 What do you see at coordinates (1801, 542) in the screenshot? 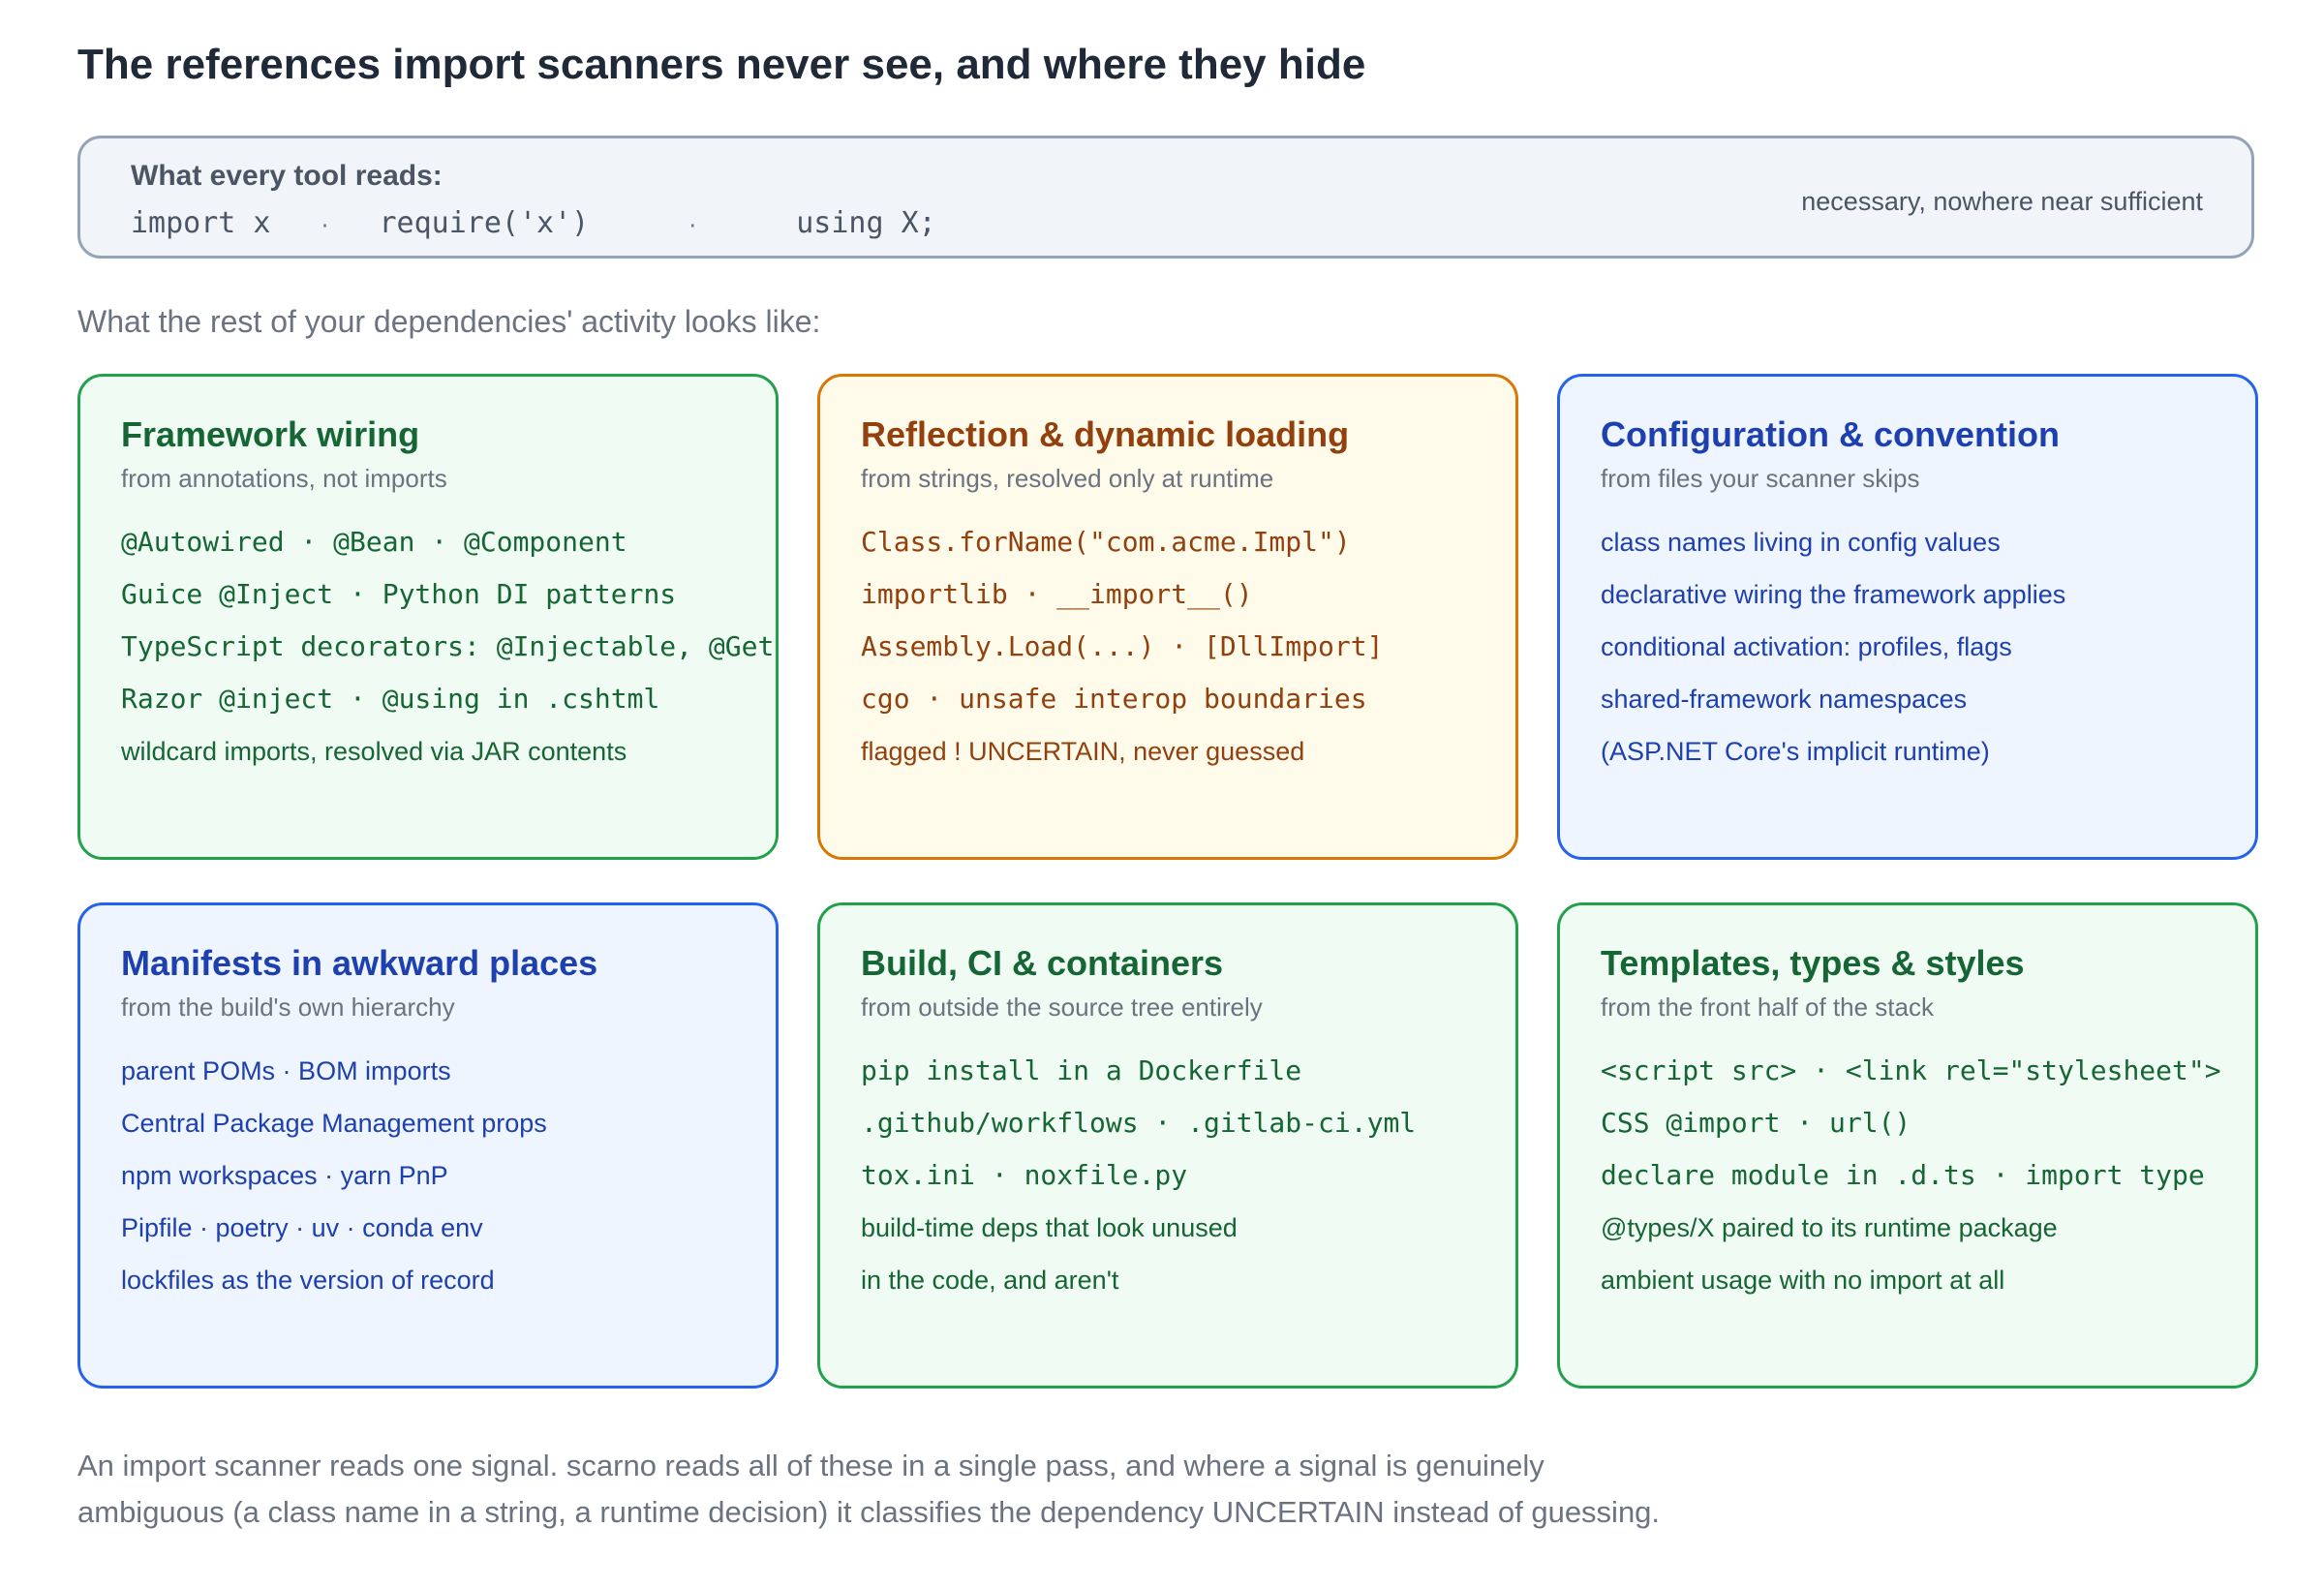
I see `card-line: class names living in config values` at bounding box center [1801, 542].